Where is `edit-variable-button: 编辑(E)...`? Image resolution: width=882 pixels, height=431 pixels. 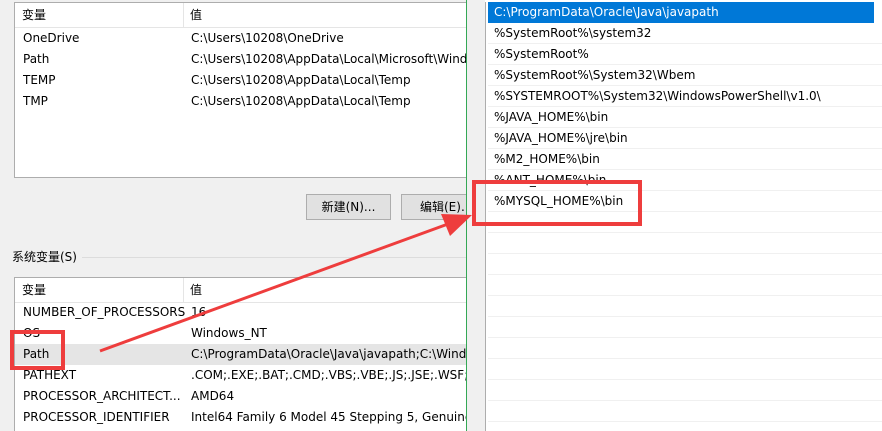
edit-variable-button: 编辑(E)... is located at coordinates (433, 207).